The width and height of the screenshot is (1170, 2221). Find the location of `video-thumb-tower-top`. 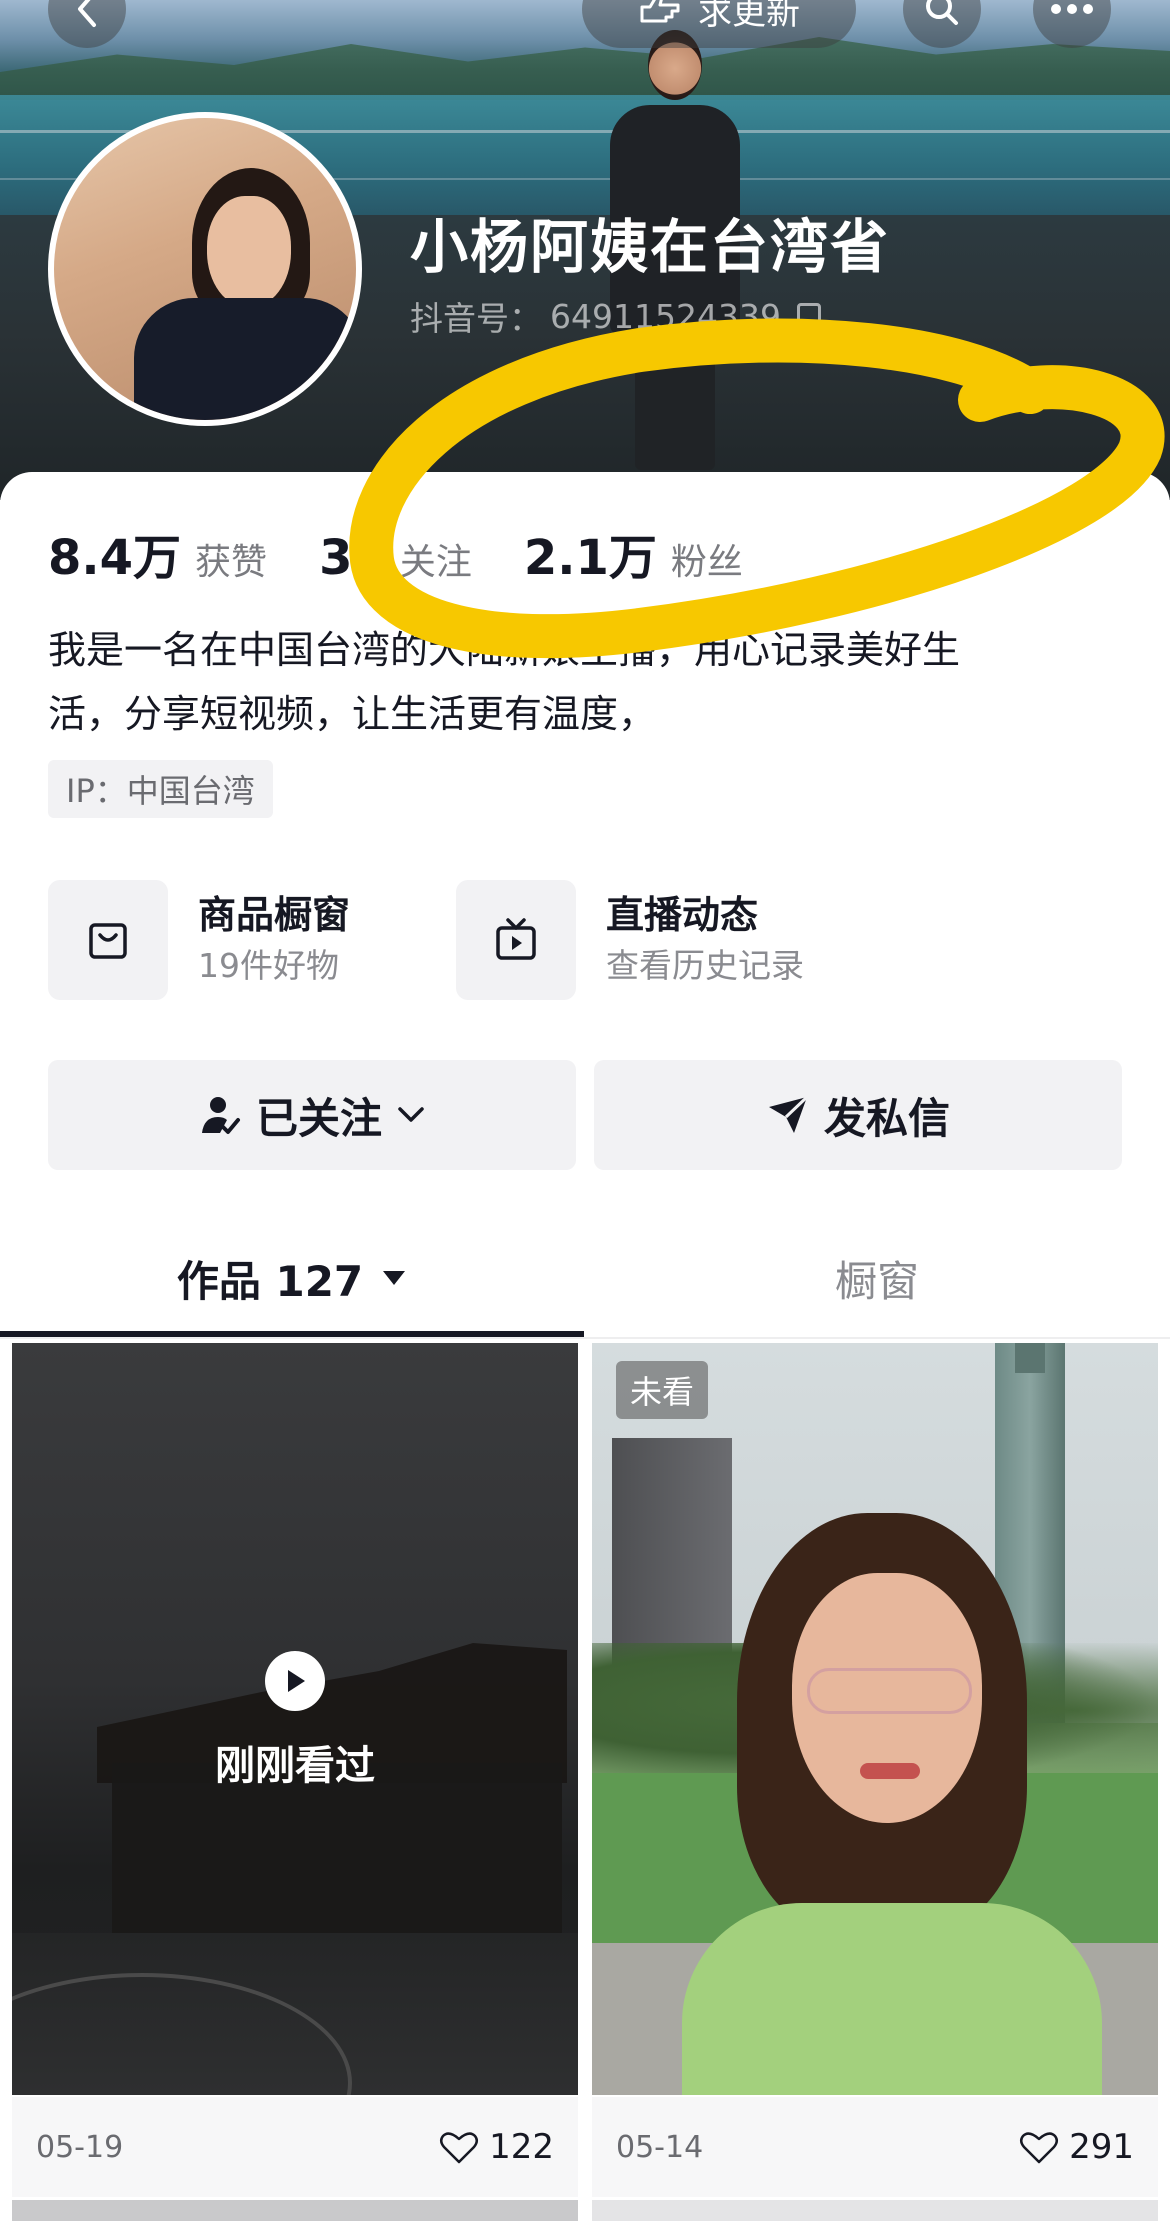

video-thumb-tower-top is located at coordinates (1030, 1358).